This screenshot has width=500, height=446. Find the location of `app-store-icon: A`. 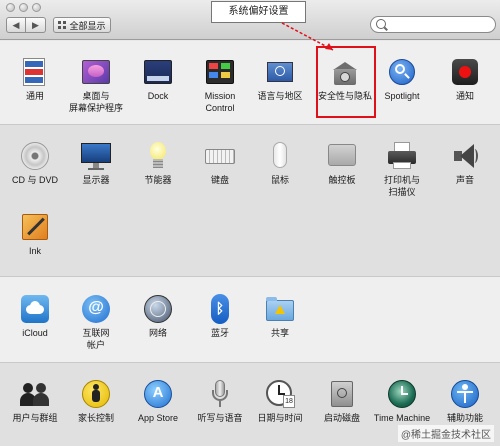

app-store-icon: A is located at coordinates (158, 394).